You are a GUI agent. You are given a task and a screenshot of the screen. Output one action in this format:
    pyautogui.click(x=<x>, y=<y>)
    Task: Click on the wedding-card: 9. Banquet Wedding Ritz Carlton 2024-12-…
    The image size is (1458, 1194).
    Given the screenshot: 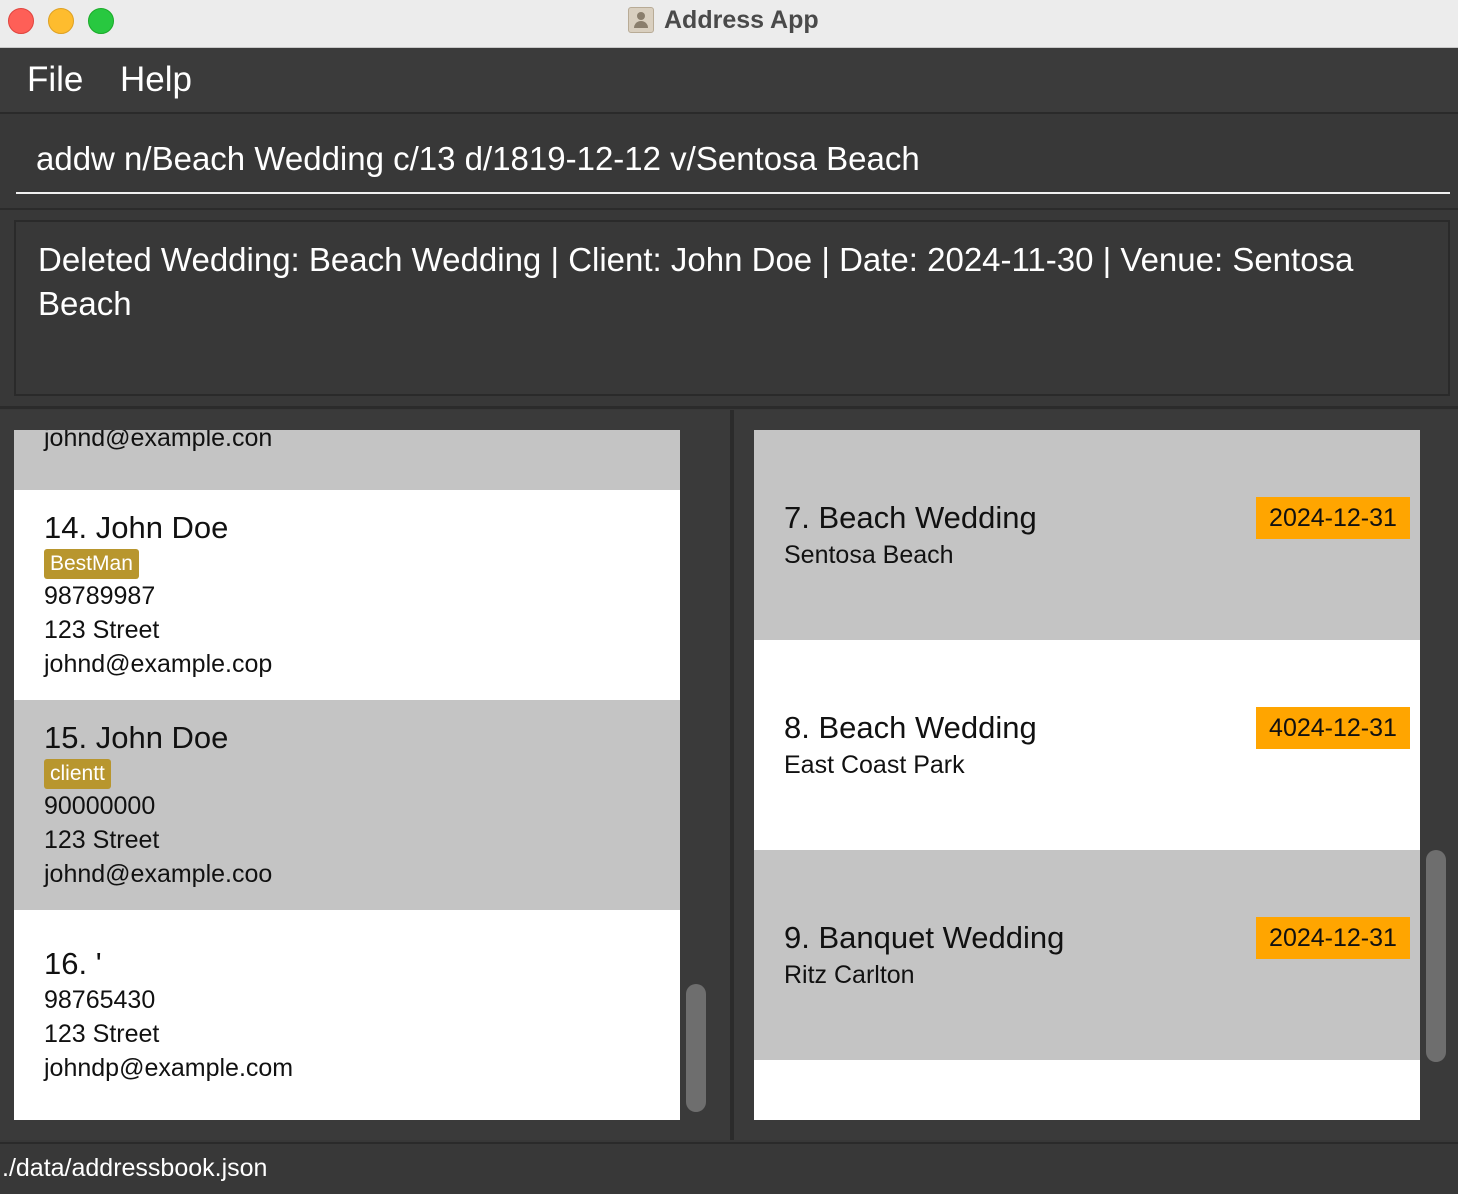 What is the action you would take?
    pyautogui.click(x=1087, y=955)
    